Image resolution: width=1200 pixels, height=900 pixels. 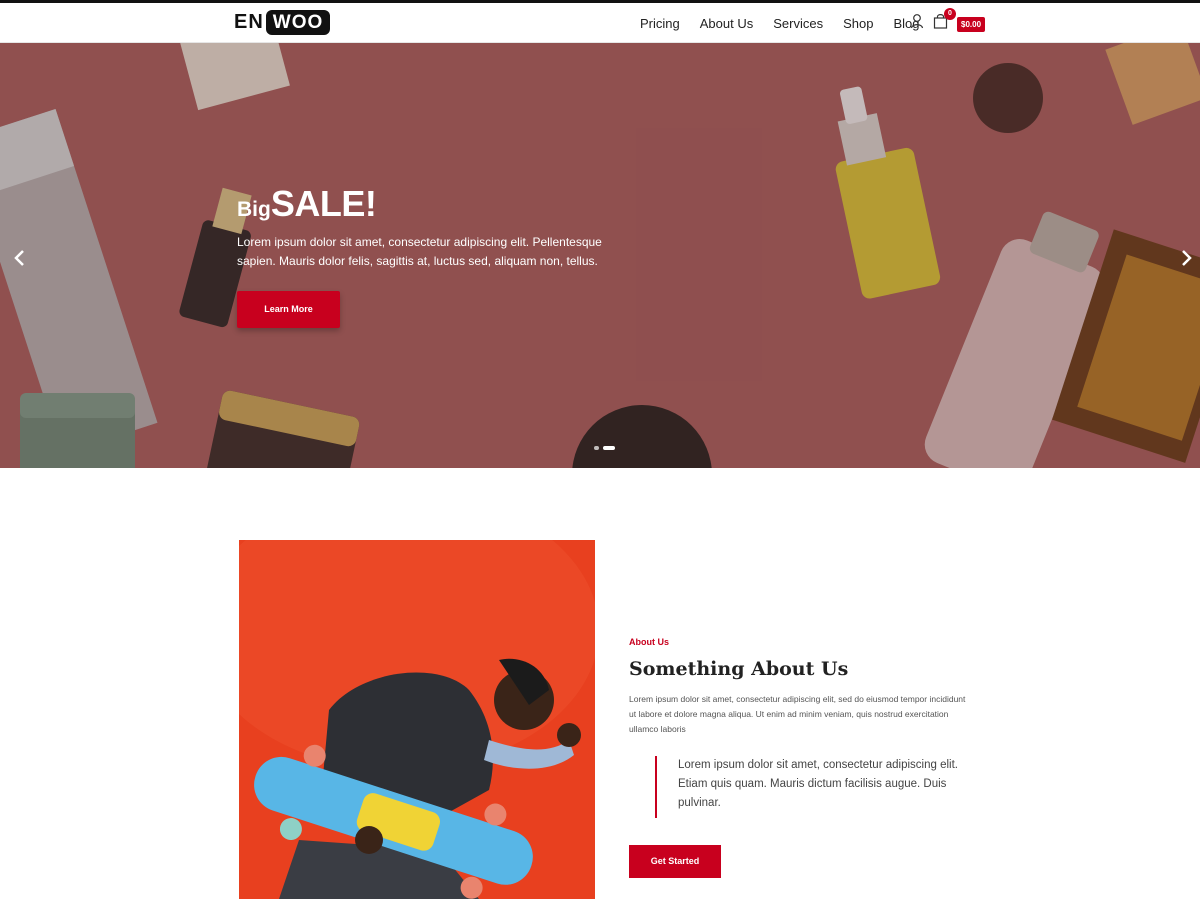 What do you see at coordinates (649, 642) in the screenshot?
I see `about-kicker: About Us` at bounding box center [649, 642].